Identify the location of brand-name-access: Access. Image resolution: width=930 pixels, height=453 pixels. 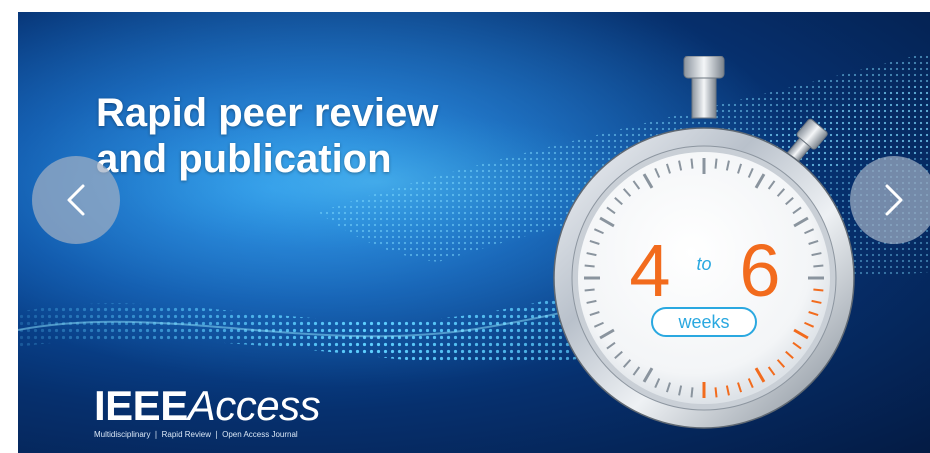
(254, 405).